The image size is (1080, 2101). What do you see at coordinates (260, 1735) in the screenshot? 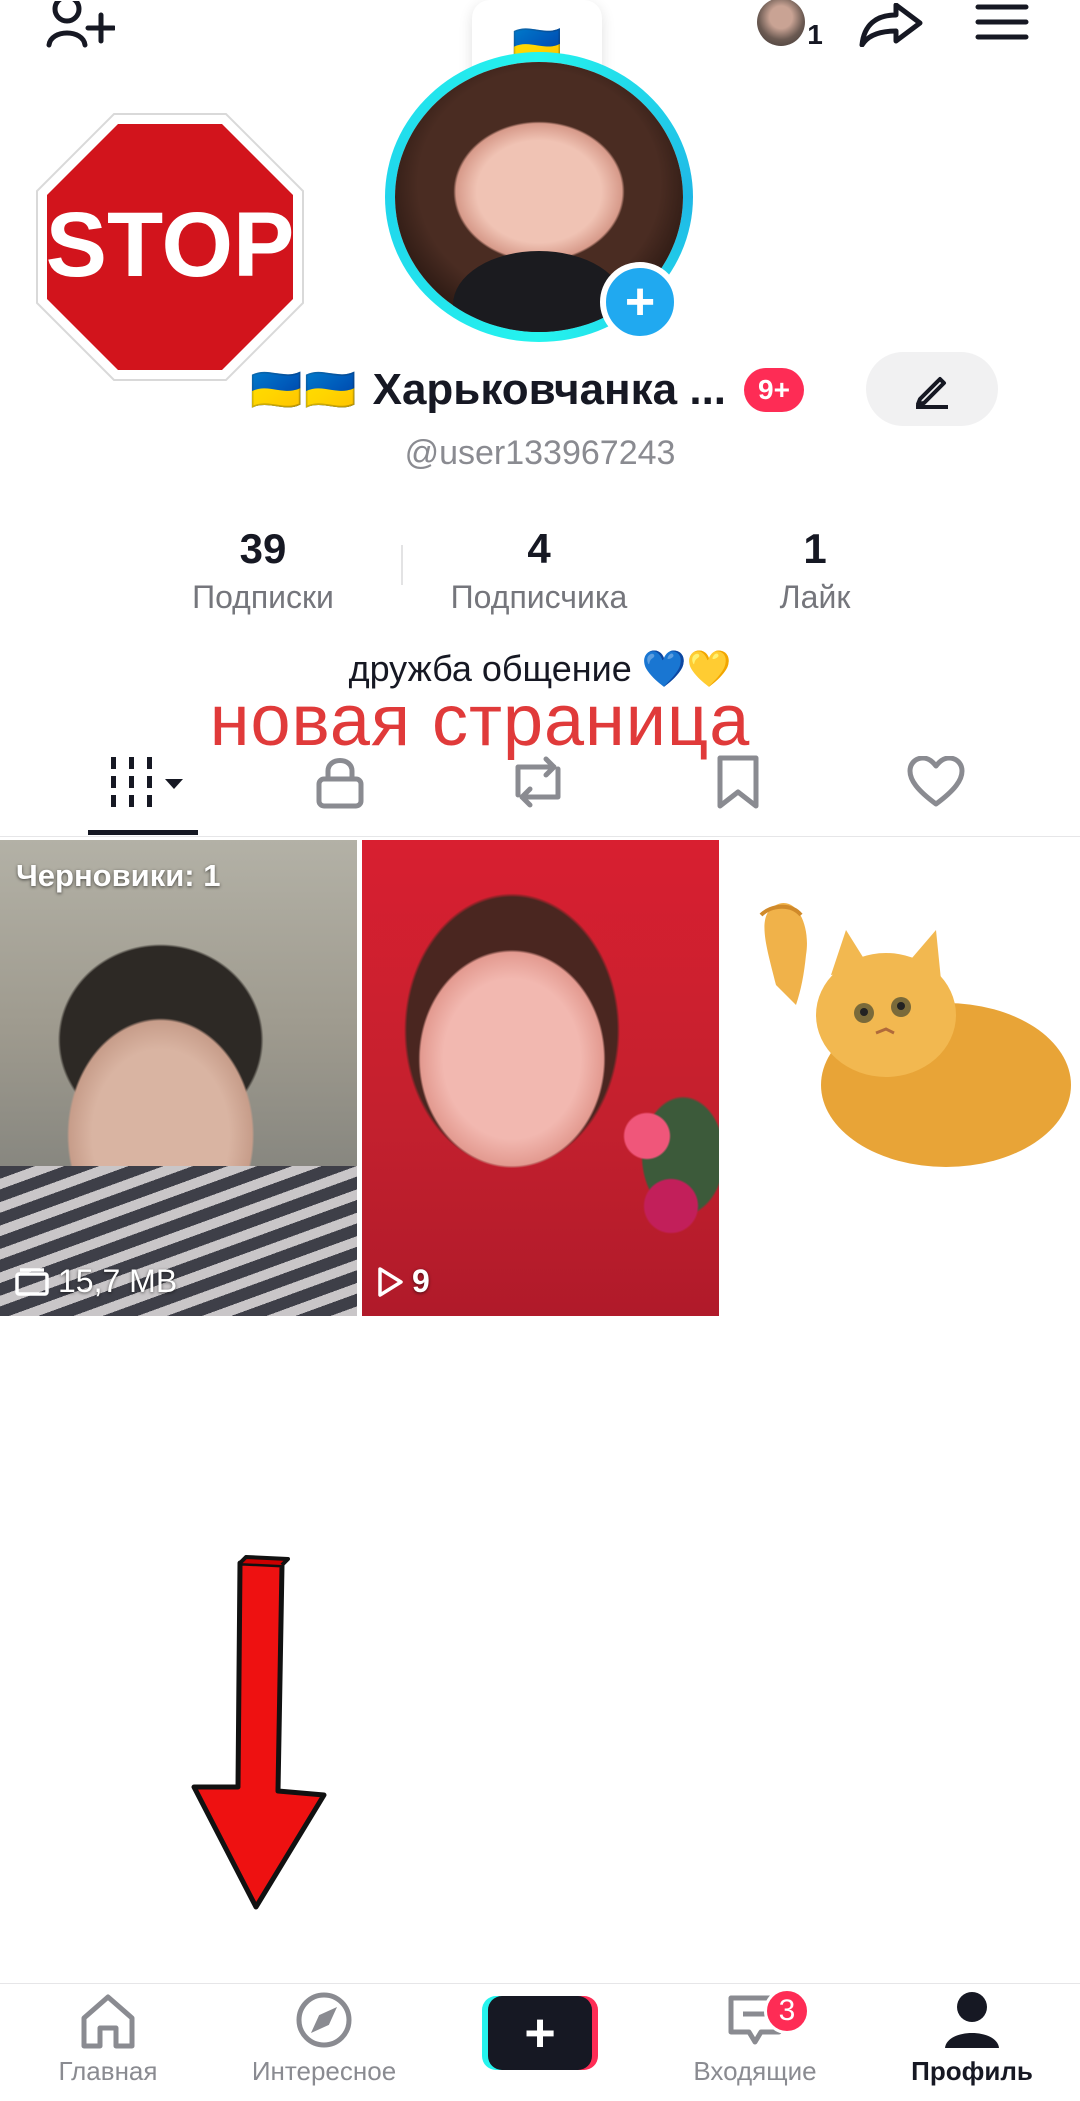
I see `red-arrow-sticker` at bounding box center [260, 1735].